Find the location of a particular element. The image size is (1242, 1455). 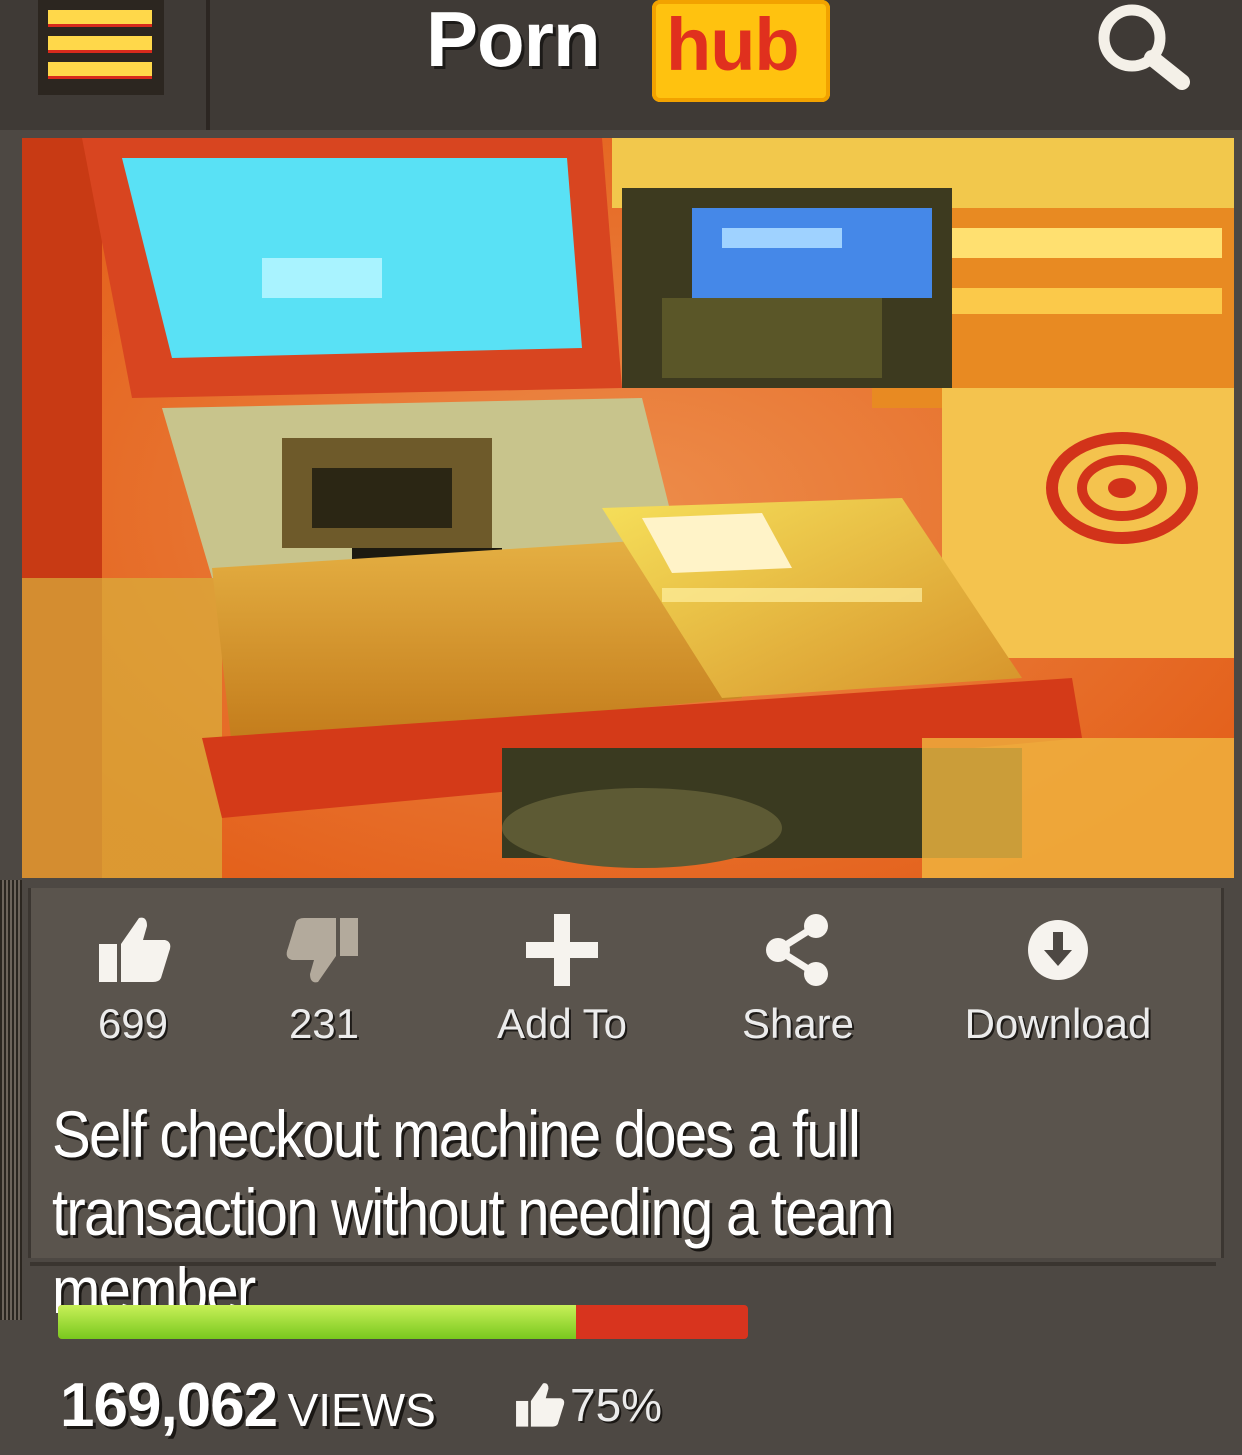

logo-text-left: Porn is located at coordinates (513, 41).